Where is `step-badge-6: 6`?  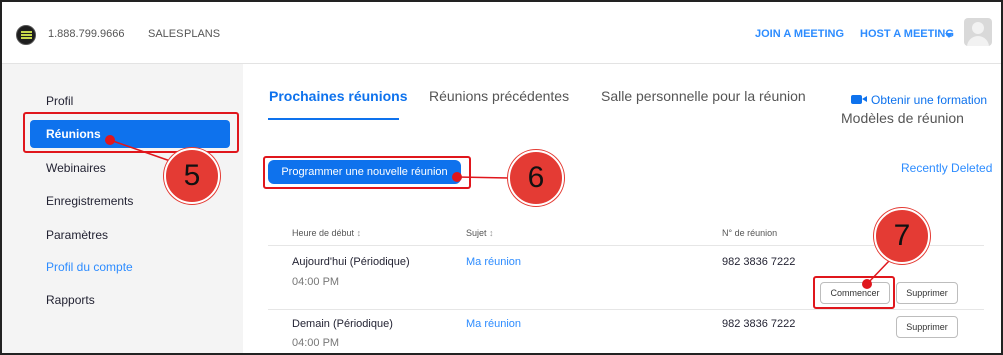
step-badge-6: 6 is located at coordinates (536, 178).